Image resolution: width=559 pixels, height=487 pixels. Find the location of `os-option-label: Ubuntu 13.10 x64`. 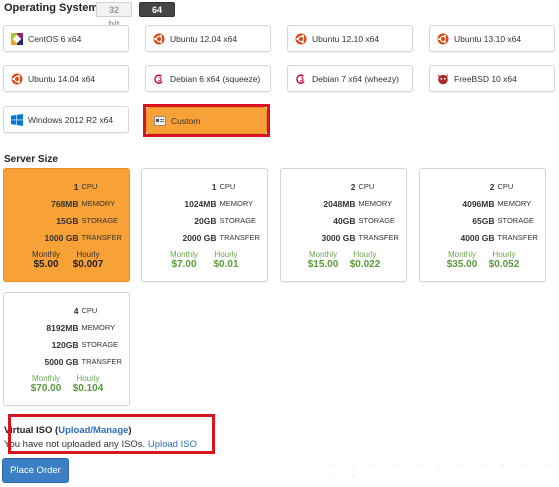

os-option-label: Ubuntu 13.10 x64 is located at coordinates (488, 38).